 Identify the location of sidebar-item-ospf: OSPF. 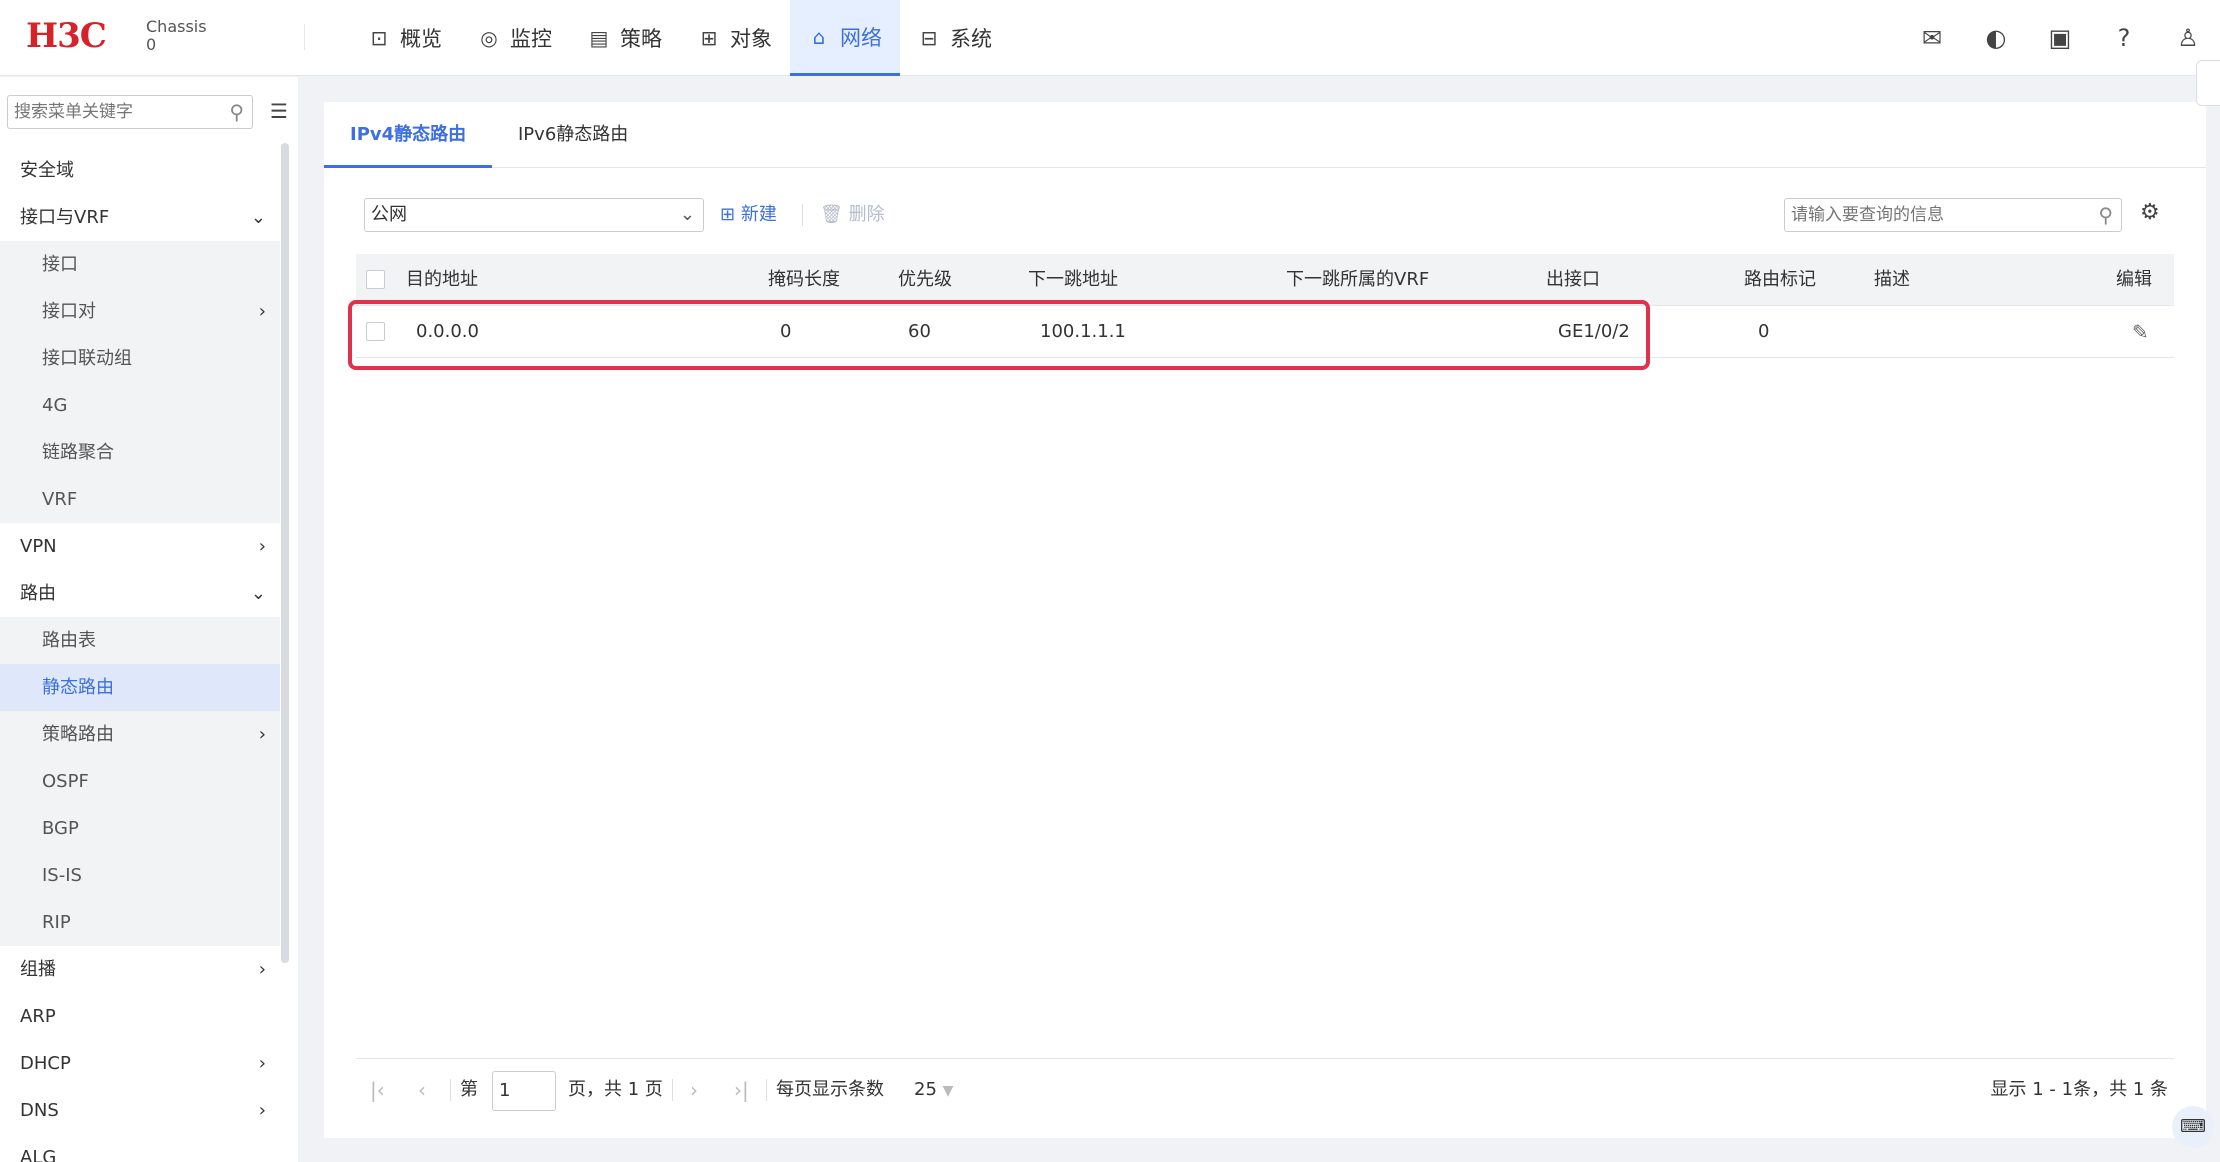
(140, 781).